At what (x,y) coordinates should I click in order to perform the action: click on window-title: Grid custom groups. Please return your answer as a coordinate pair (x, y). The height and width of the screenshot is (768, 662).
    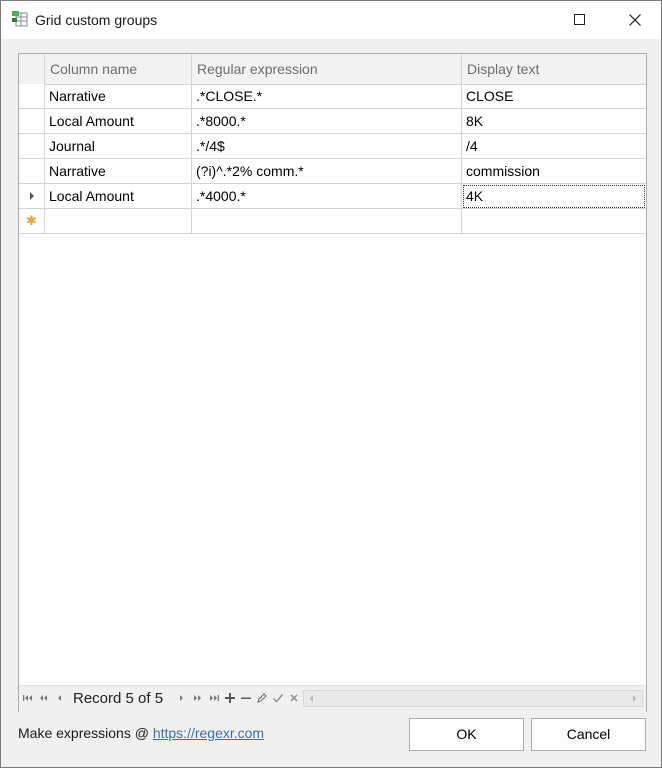
    Looking at the image, I should click on (96, 20).